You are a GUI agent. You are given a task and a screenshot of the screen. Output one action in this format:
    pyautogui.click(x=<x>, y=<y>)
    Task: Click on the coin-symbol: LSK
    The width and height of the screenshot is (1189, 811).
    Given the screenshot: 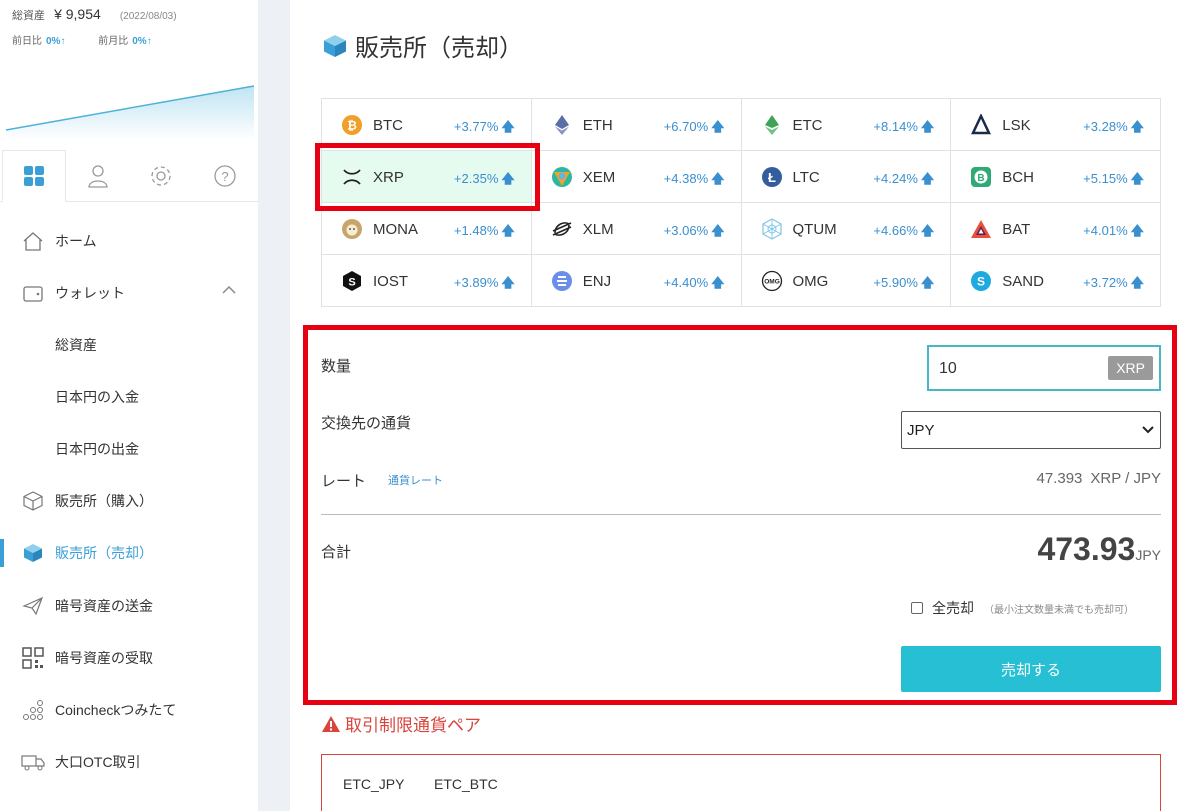 What is the action you would take?
    pyautogui.click(x=1016, y=125)
    